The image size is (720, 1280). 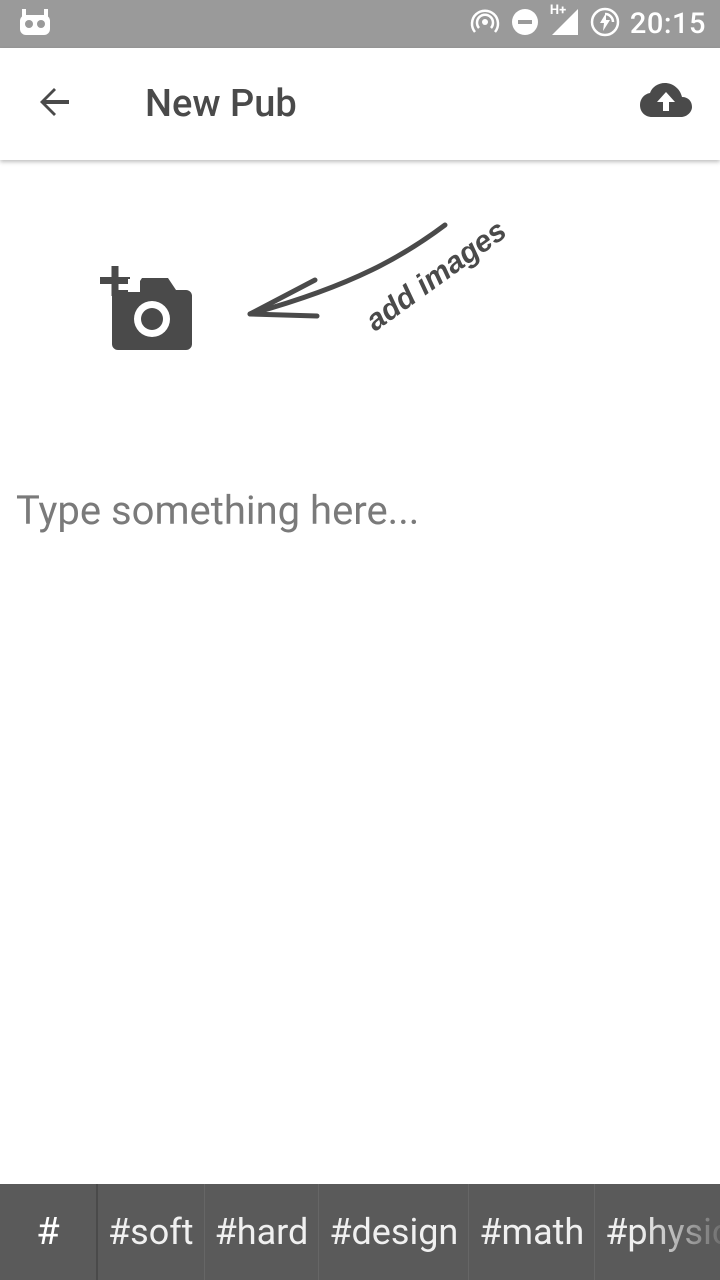 I want to click on tag-bar: # #soft #hard #design #math #physics, so click(x=360, y=1232).